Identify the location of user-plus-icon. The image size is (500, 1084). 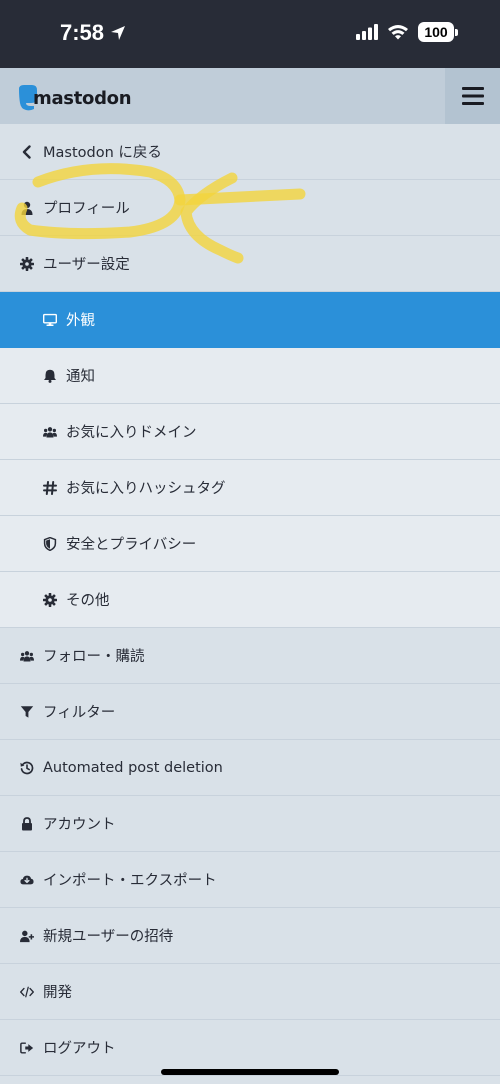
(27, 936).